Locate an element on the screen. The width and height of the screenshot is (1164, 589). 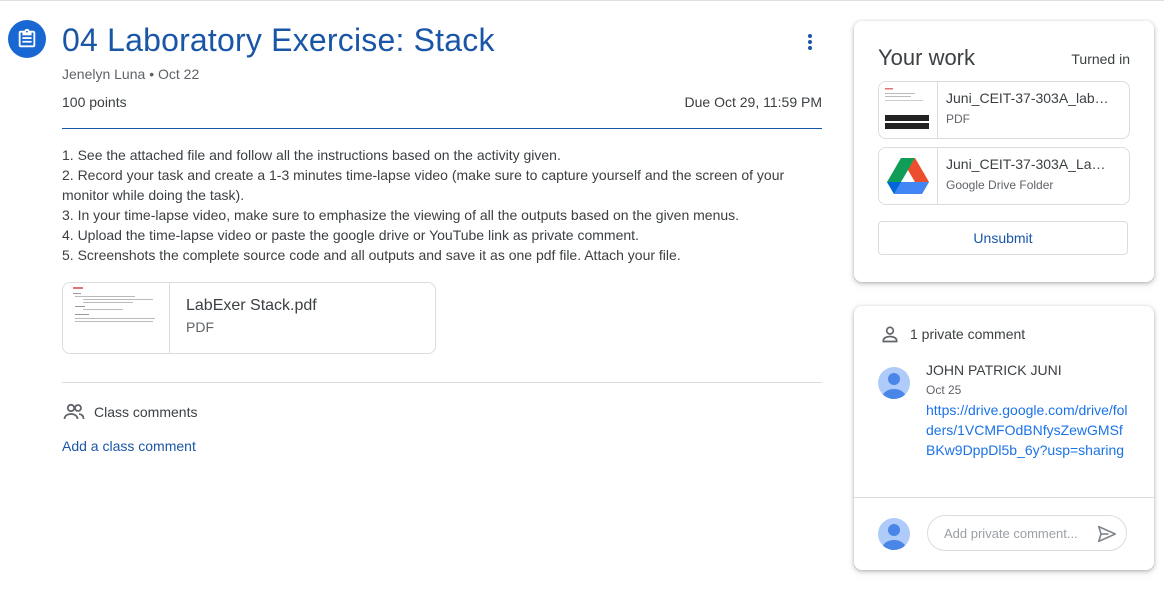
submitted-file-pdf: Juni_CEIT-37-303A_lab… PDF is located at coordinates (1004, 110).